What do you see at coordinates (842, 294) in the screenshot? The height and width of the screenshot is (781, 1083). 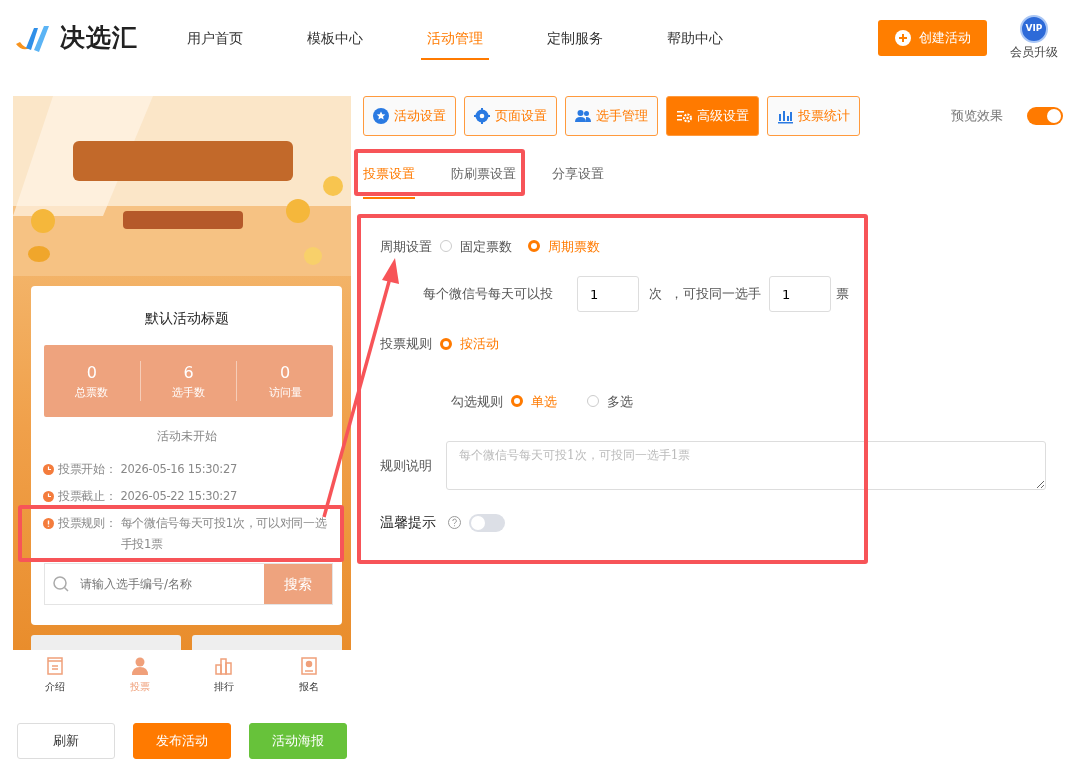 I see `unit-label: 票` at bounding box center [842, 294].